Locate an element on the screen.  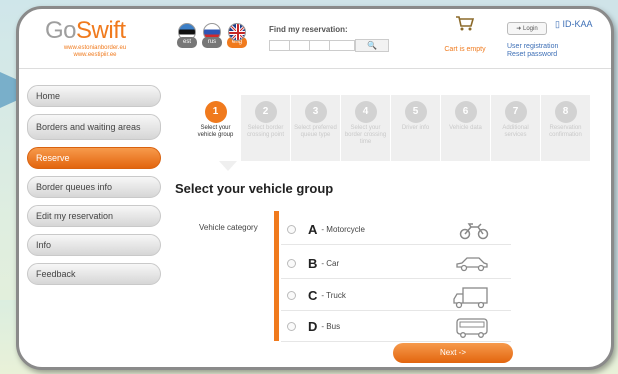
shopping-cart: Cart is empty is located at coordinates (465, 34).